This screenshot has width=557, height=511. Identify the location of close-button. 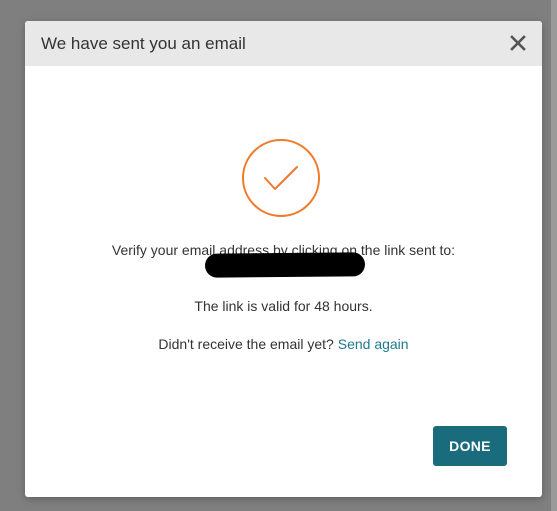
(518, 43).